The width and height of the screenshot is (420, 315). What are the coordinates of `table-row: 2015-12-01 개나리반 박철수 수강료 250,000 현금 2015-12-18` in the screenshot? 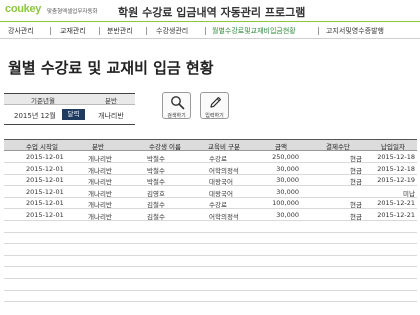 It's located at (210, 157).